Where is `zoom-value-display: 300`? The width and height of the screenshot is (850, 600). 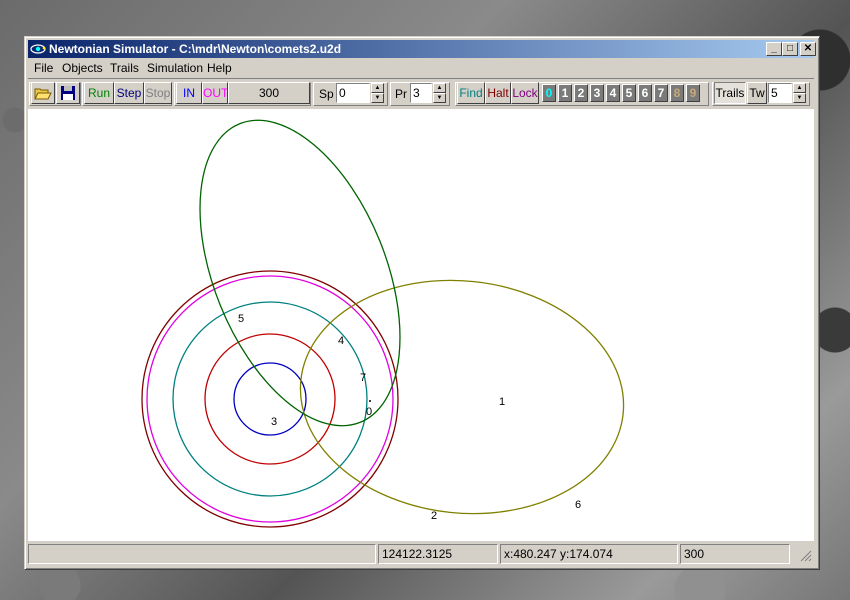 zoom-value-display: 300 is located at coordinates (269, 93).